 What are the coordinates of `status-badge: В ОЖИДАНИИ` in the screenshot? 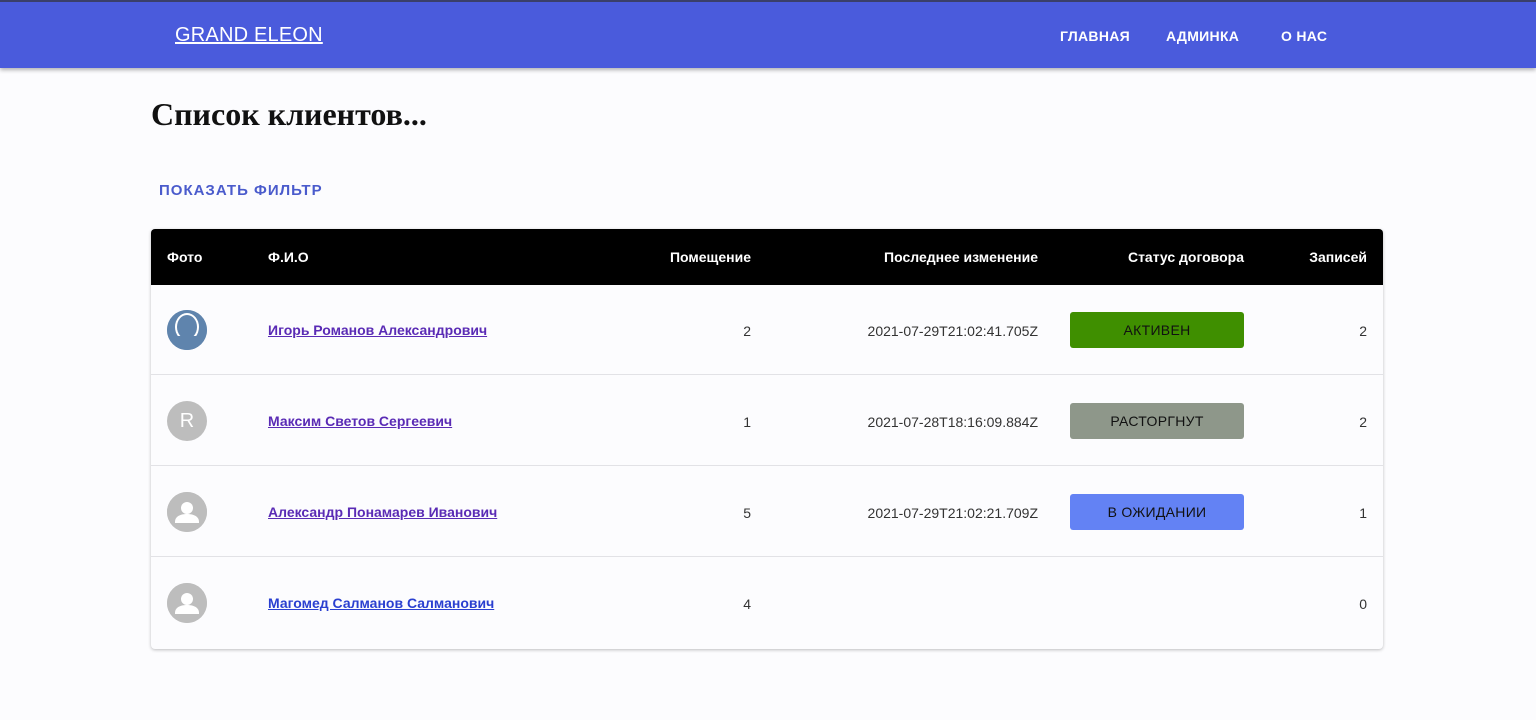 It's located at (1157, 512).